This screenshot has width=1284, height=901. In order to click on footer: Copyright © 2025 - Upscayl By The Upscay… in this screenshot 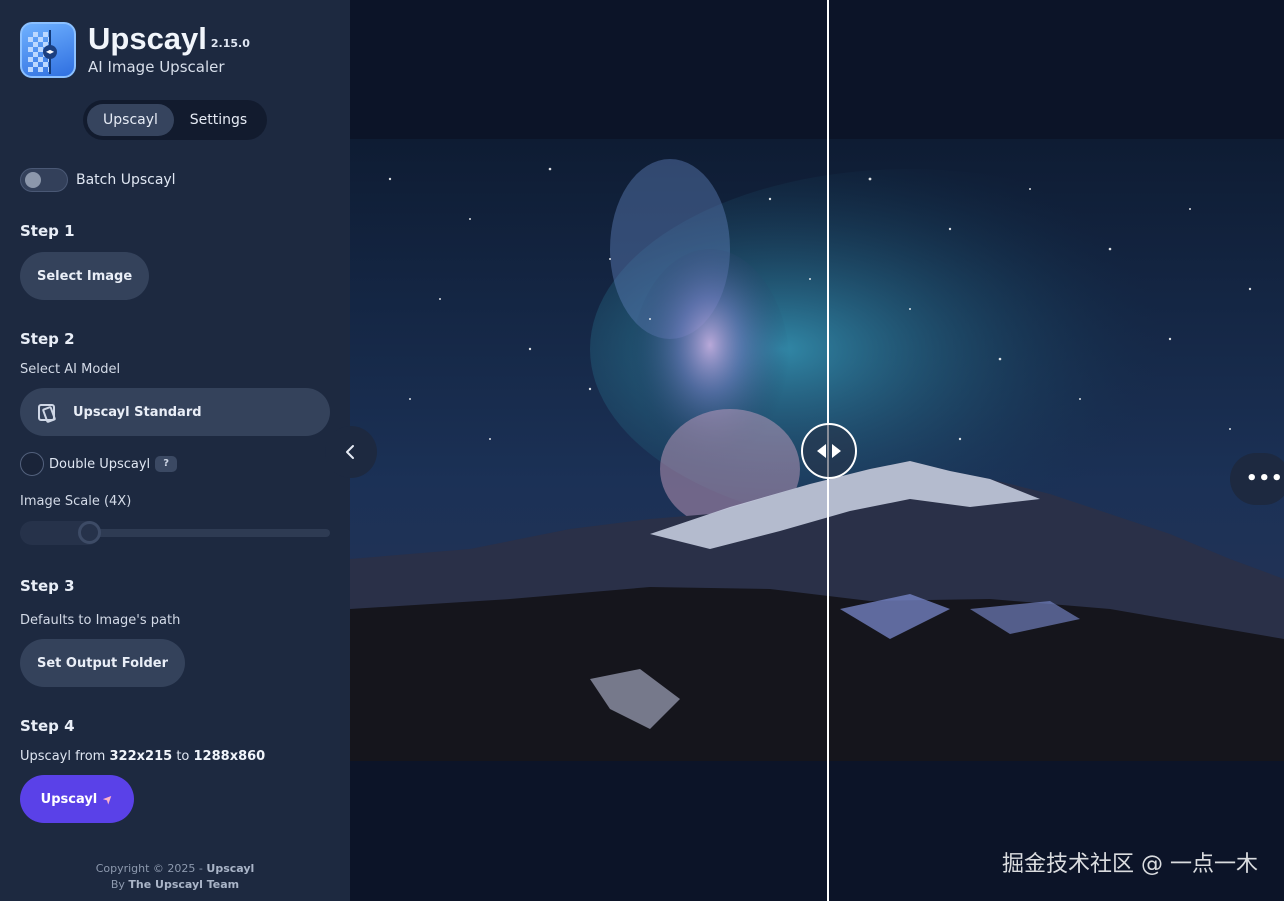, I will do `click(175, 877)`.